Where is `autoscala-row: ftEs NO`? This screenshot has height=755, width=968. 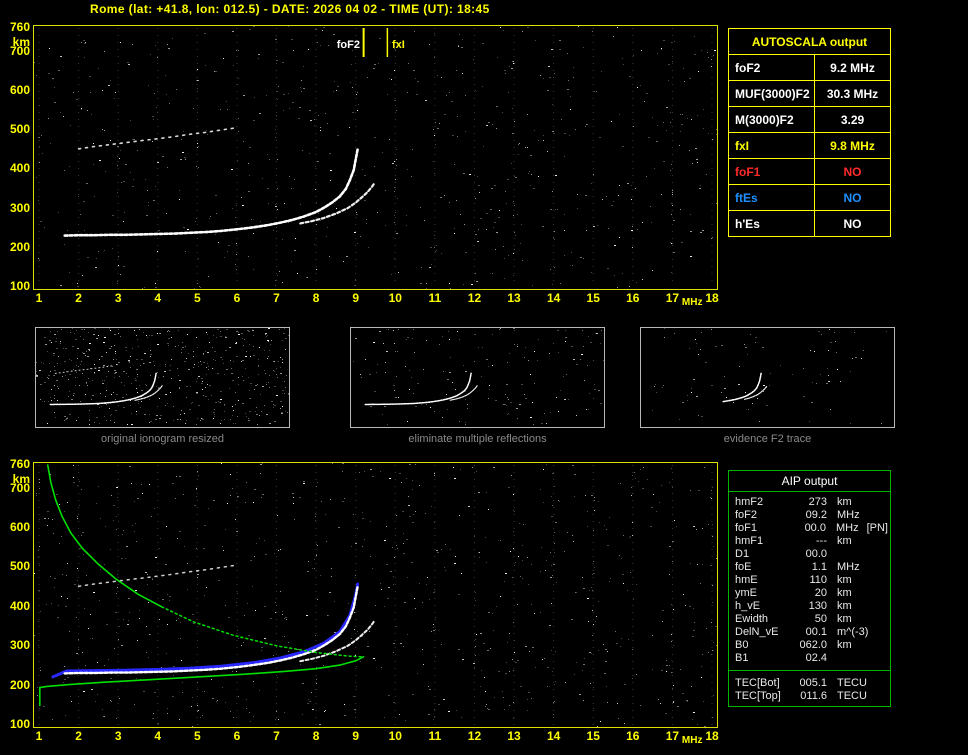
autoscala-row: ftEs NO is located at coordinates (809, 197).